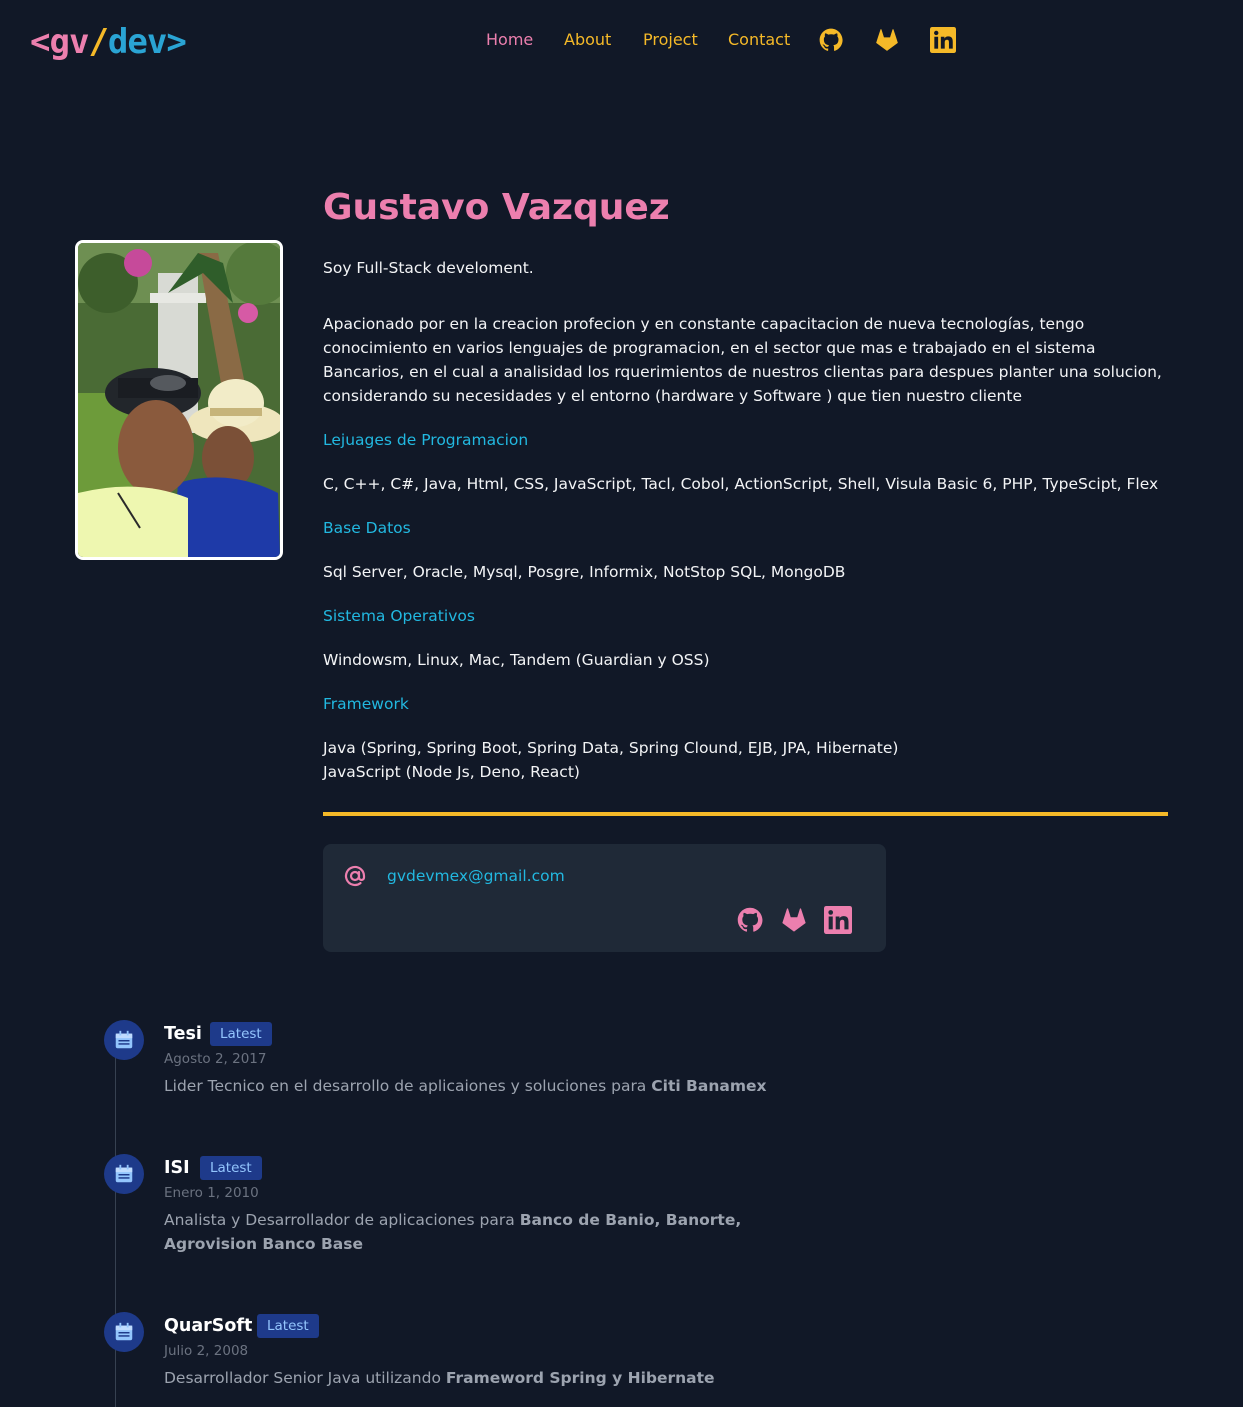 The image size is (1243, 1407). Describe the element at coordinates (759, 40) in the screenshot. I see `nav-contact: Contact` at that location.